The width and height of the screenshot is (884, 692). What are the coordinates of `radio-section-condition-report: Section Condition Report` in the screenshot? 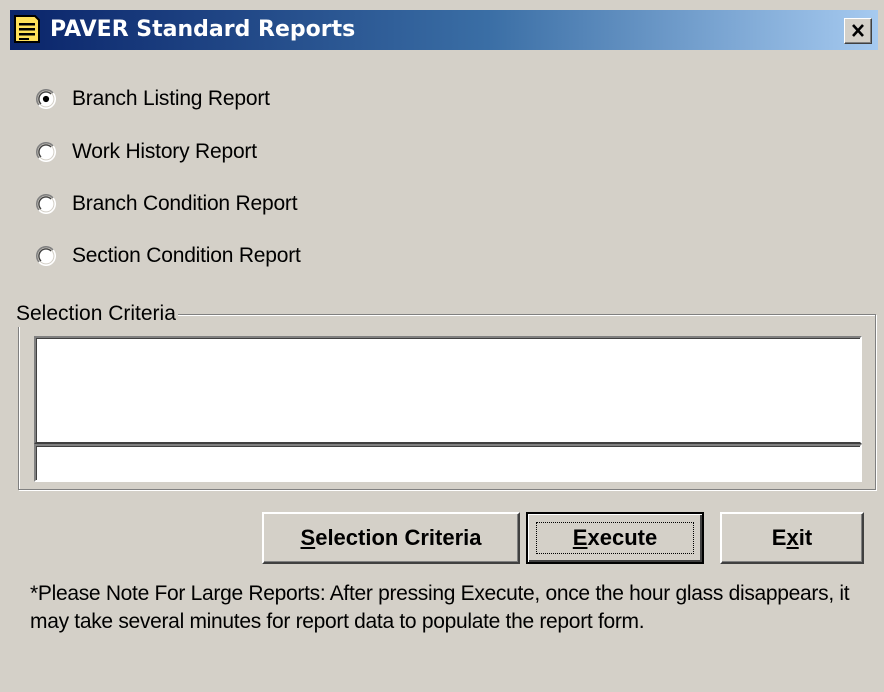 It's located at (168, 256).